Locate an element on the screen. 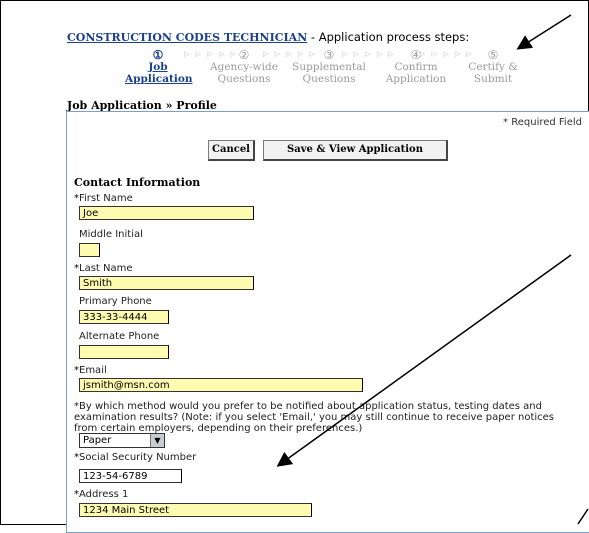 The width and height of the screenshot is (589, 533). arrow-to-bottom is located at coordinates (583, 516).